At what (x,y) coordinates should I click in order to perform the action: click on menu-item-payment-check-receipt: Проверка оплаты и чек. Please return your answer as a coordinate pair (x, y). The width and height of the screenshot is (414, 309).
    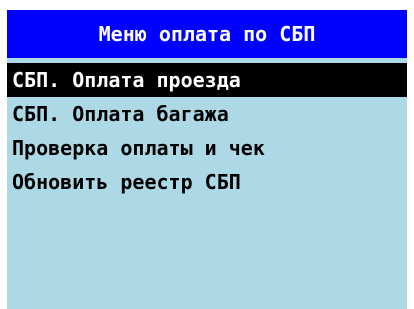
    Looking at the image, I should click on (207, 148).